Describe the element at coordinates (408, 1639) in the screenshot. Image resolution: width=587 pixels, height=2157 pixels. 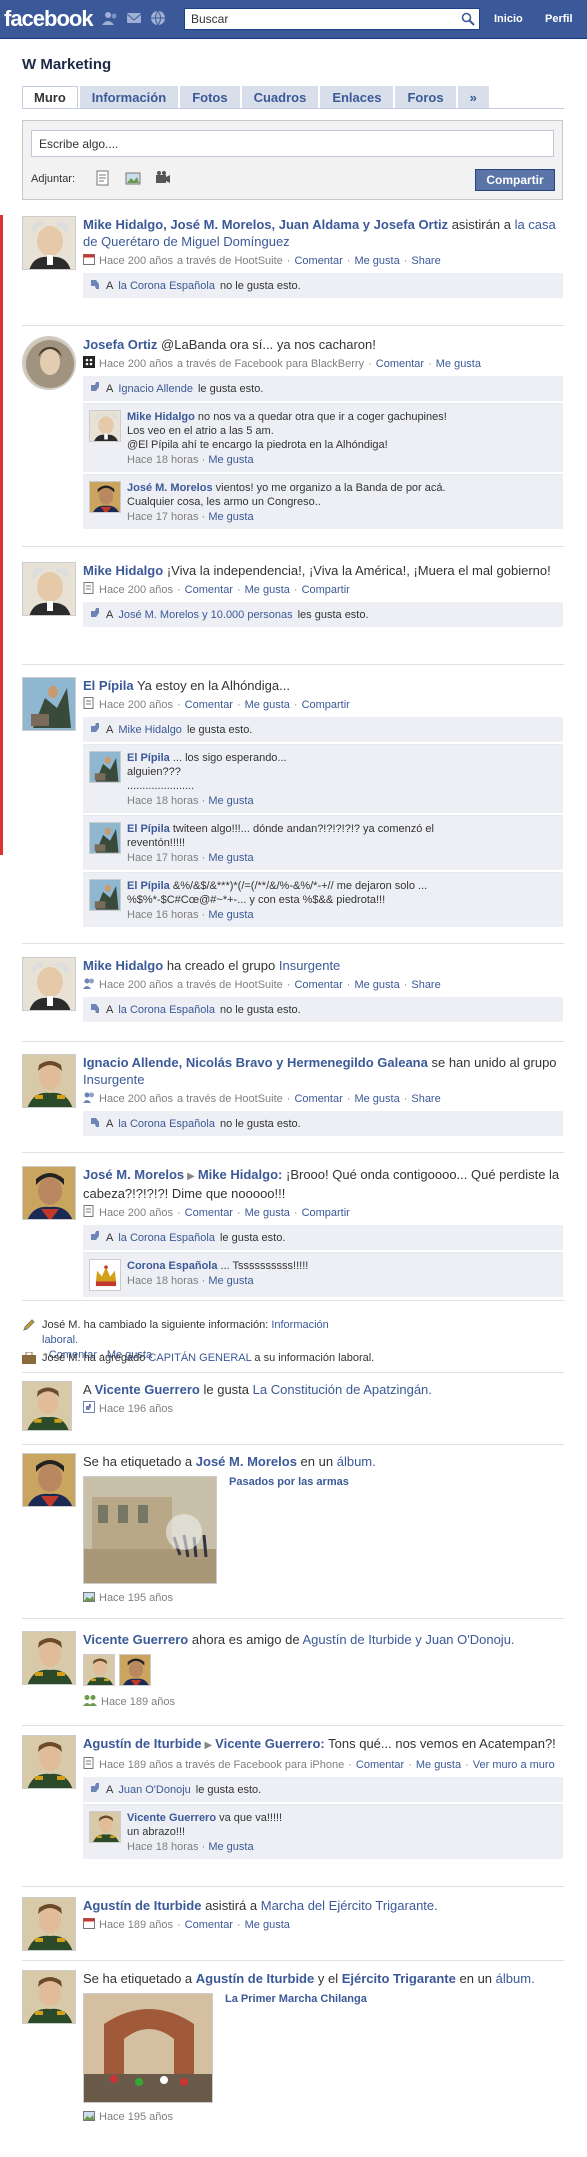
I see `friends-link: Agustín de Iturbide y Juan O'Donoju.` at that location.